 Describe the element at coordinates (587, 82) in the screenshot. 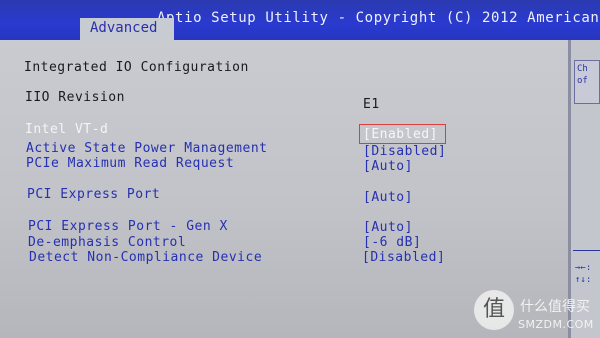

I see `help-description: Ch of` at that location.